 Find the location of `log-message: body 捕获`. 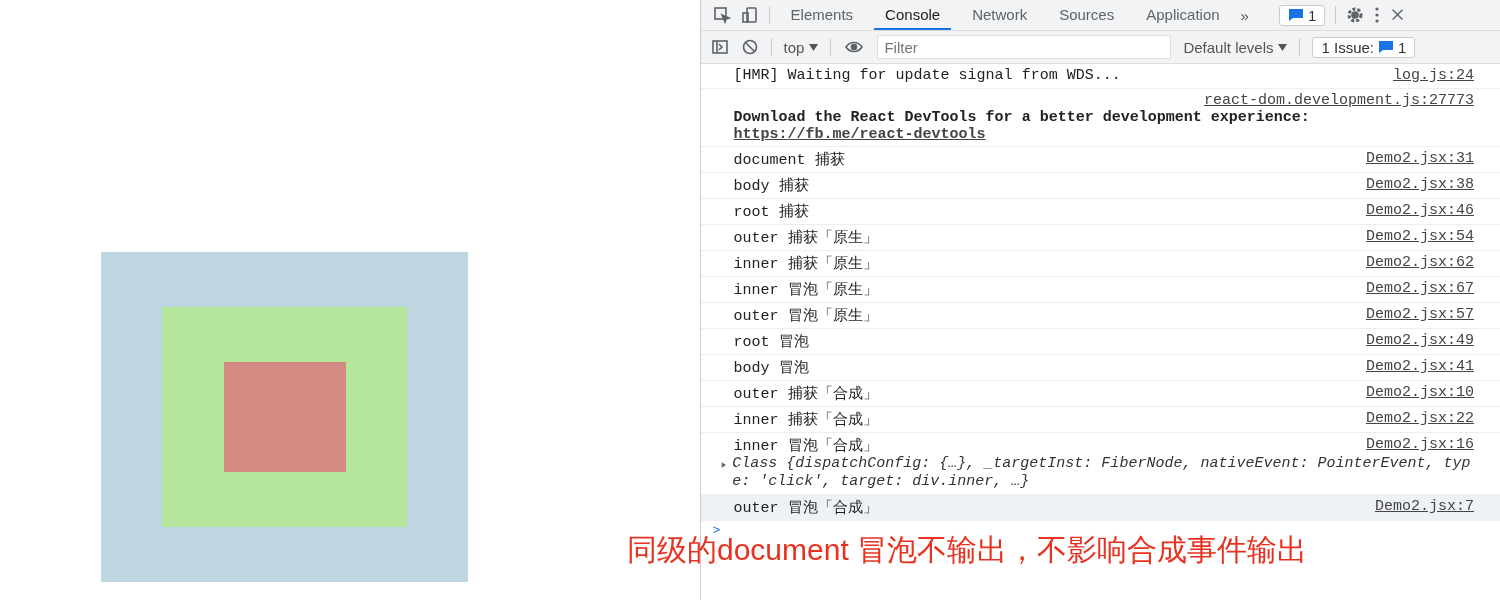

log-message: body 捕获 is located at coordinates (771, 185).